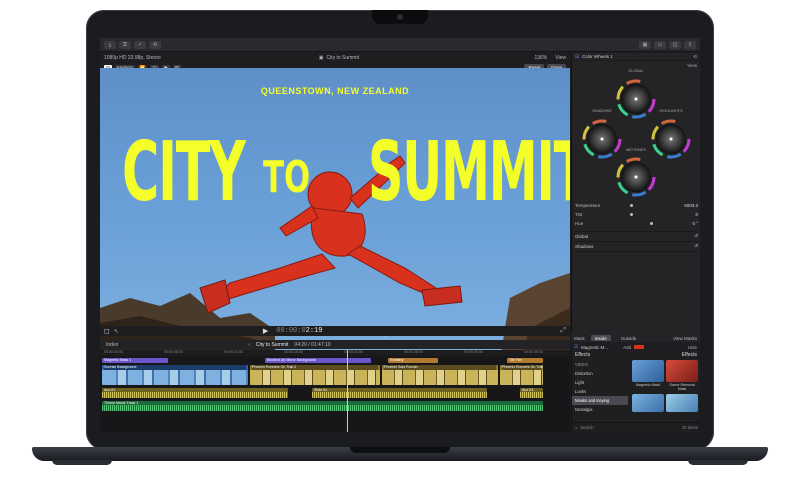  Describe the element at coordinates (318, 360) in the screenshot. I see `clip-blocked-bg: Blocked Up Mirror Background` at that location.